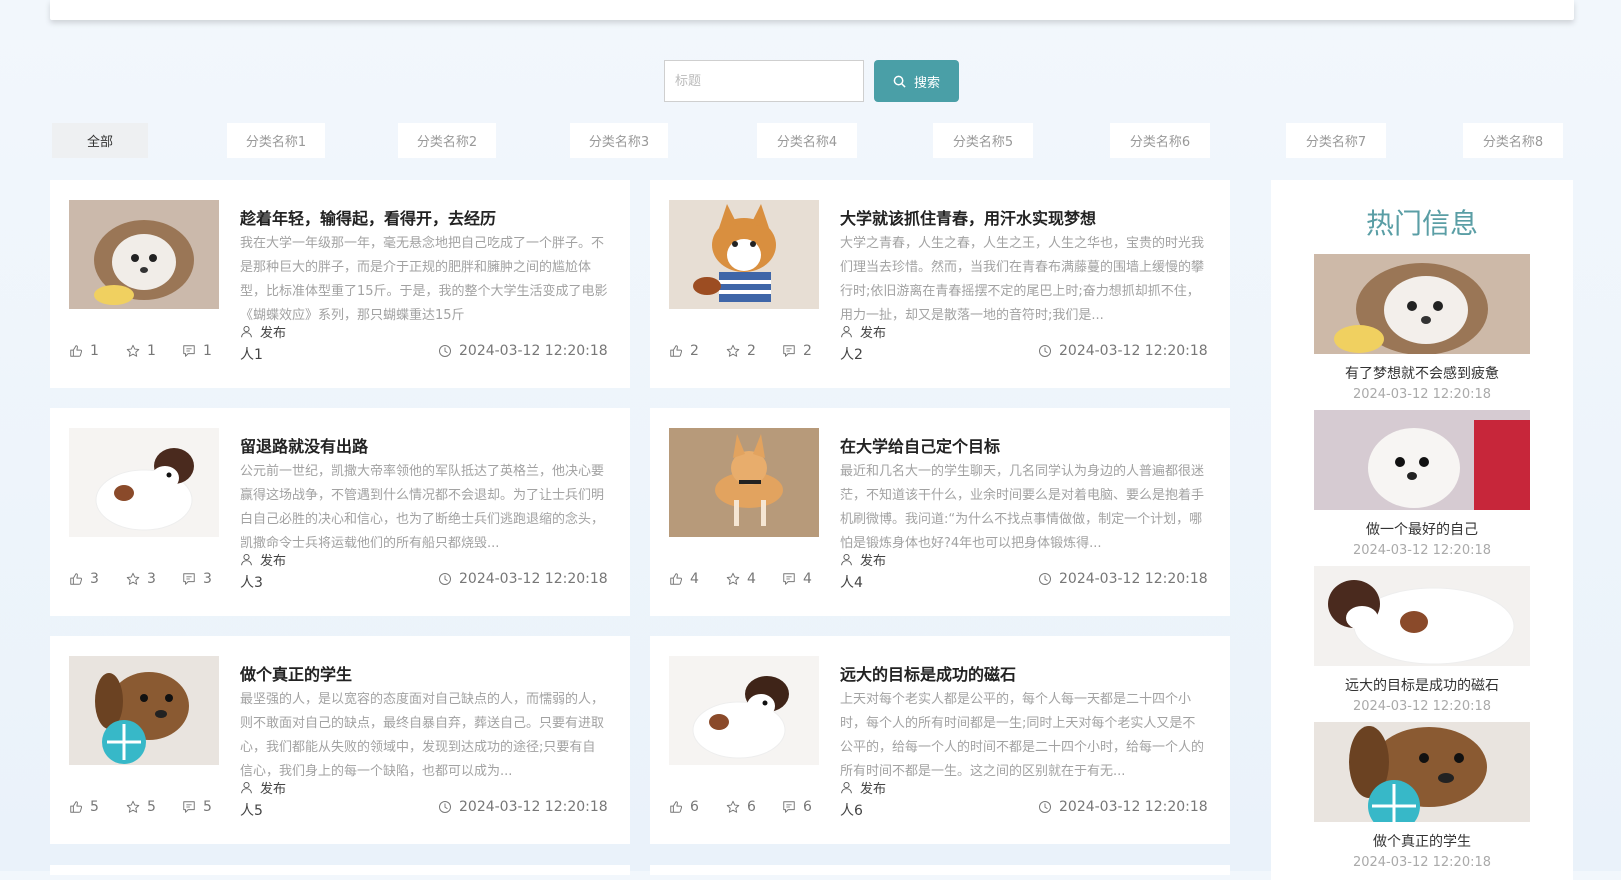  I want to click on search-button: 搜索, so click(916, 81).